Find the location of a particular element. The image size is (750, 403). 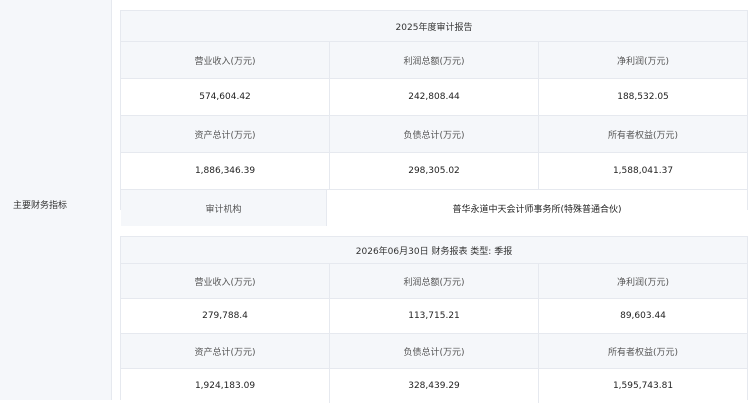

audit-firm-label: 审计机构 is located at coordinates (224, 208).